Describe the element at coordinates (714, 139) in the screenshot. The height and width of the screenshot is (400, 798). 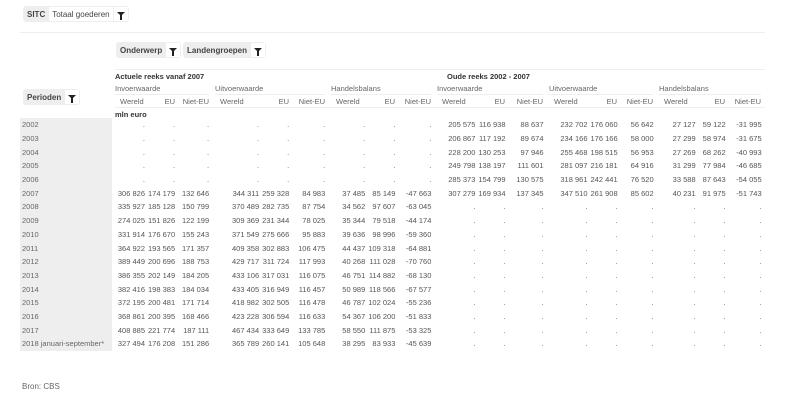
I see `value-cell: 58 974` at that location.